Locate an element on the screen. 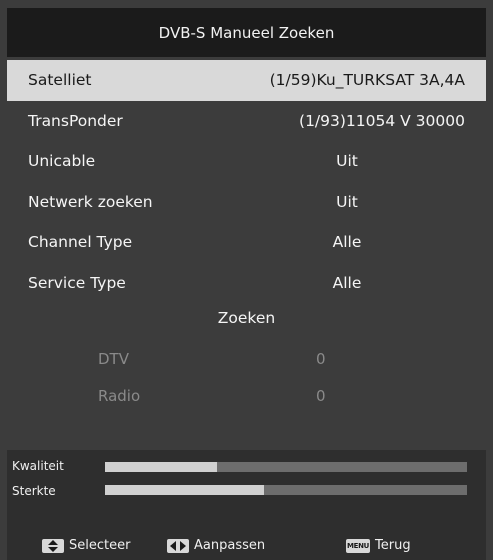 The width and height of the screenshot is (493, 560). strength-bar-fill is located at coordinates (185, 490).